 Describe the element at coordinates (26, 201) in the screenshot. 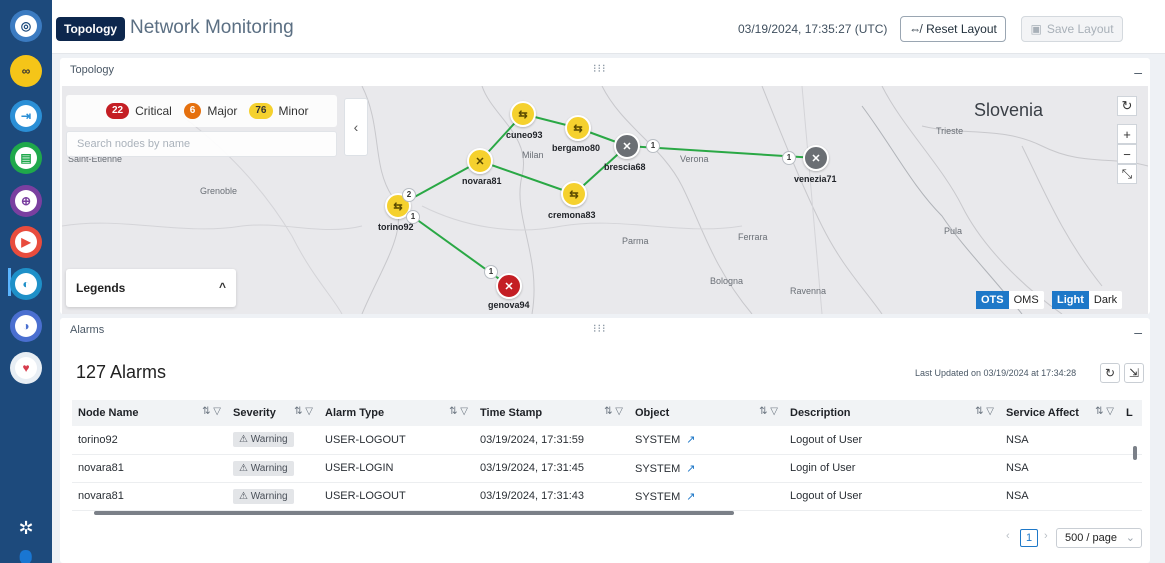

I see `plus-target-app-icon: ⊕` at that location.